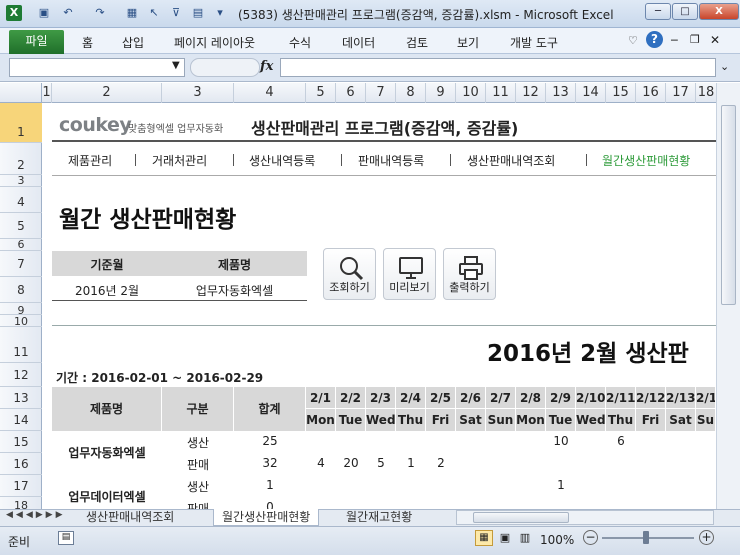 This screenshot has width=740, height=555. What do you see at coordinates (469, 274) in the screenshot?
I see `print-button: 출력하기` at bounding box center [469, 274].